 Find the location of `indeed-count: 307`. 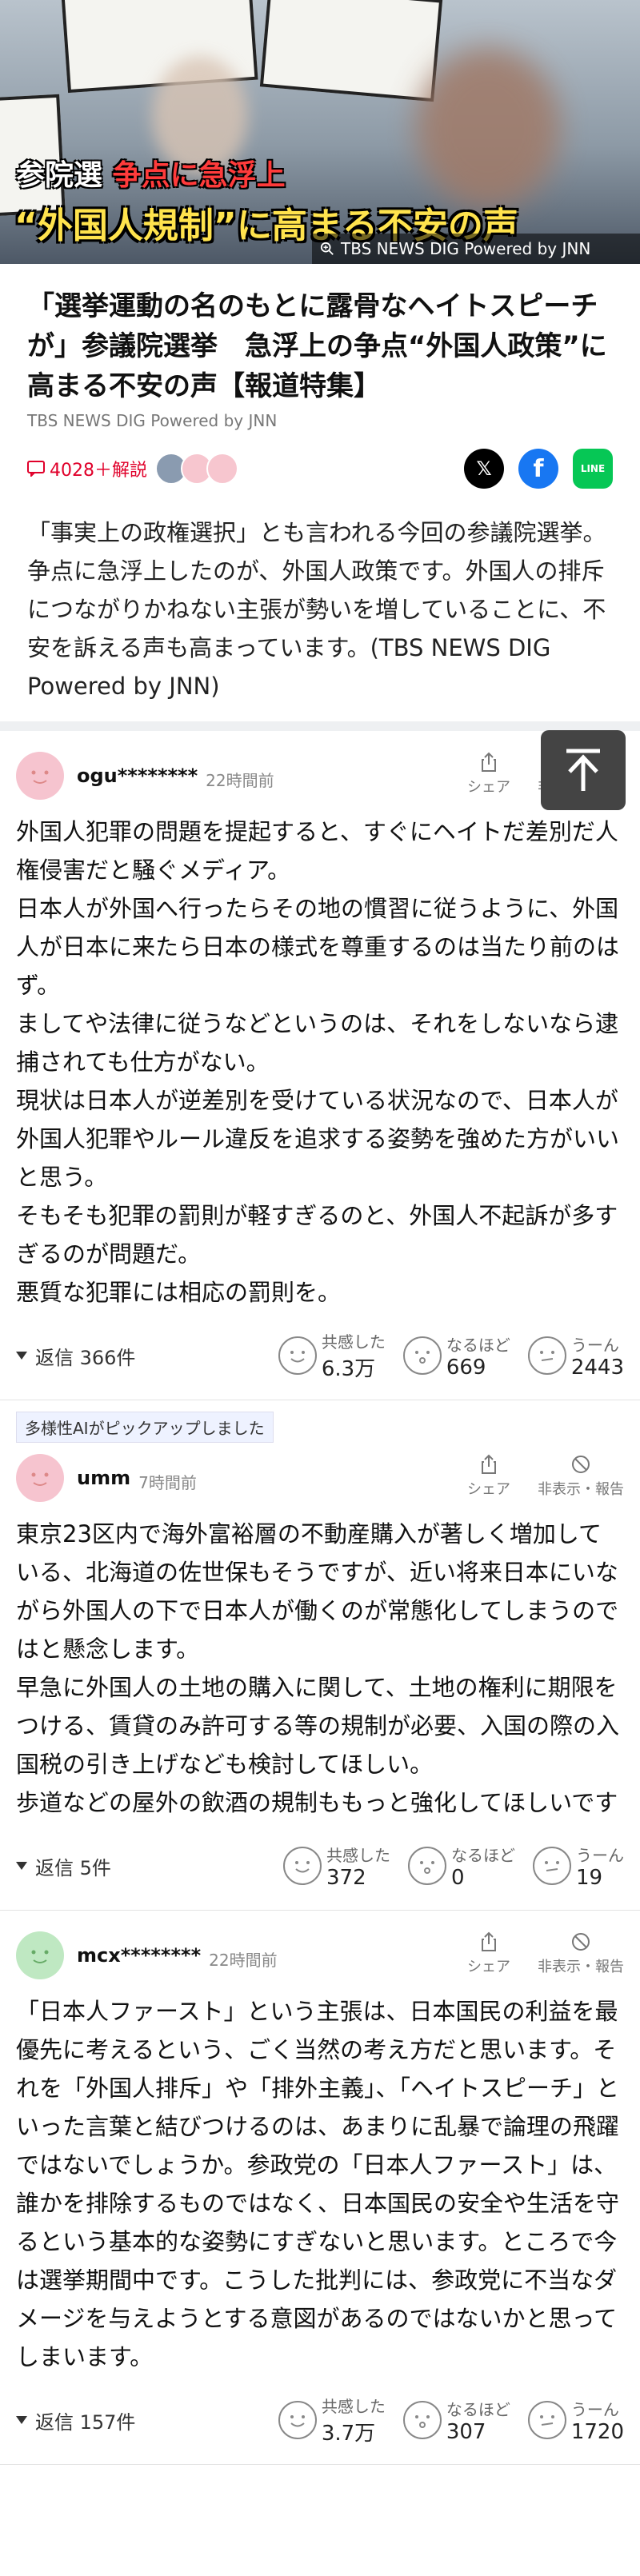

indeed-count: 307 is located at coordinates (466, 2431).